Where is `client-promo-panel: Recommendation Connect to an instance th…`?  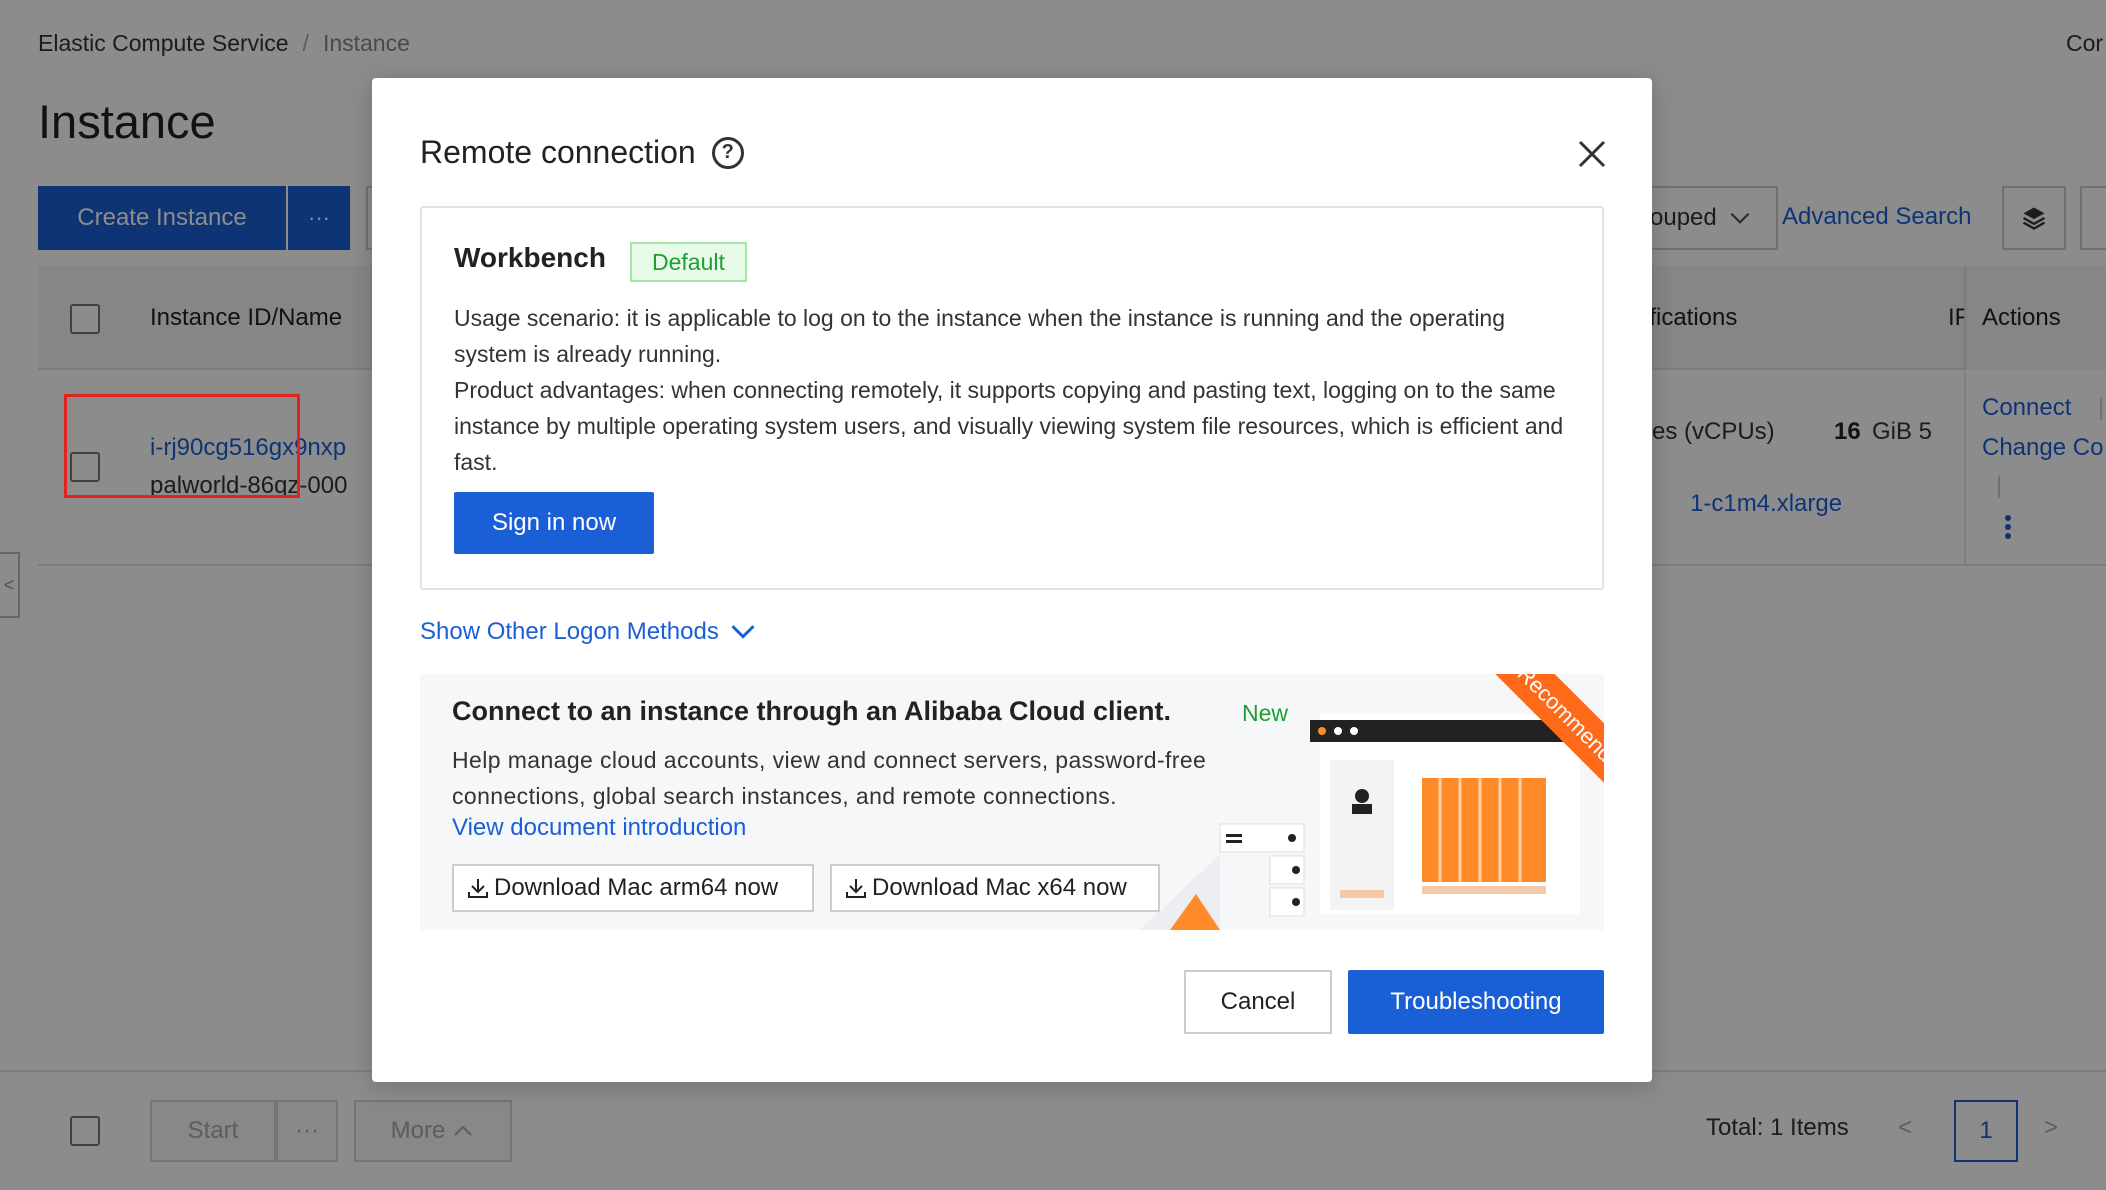 client-promo-panel: Recommendation Connect to an instance th… is located at coordinates (1012, 802).